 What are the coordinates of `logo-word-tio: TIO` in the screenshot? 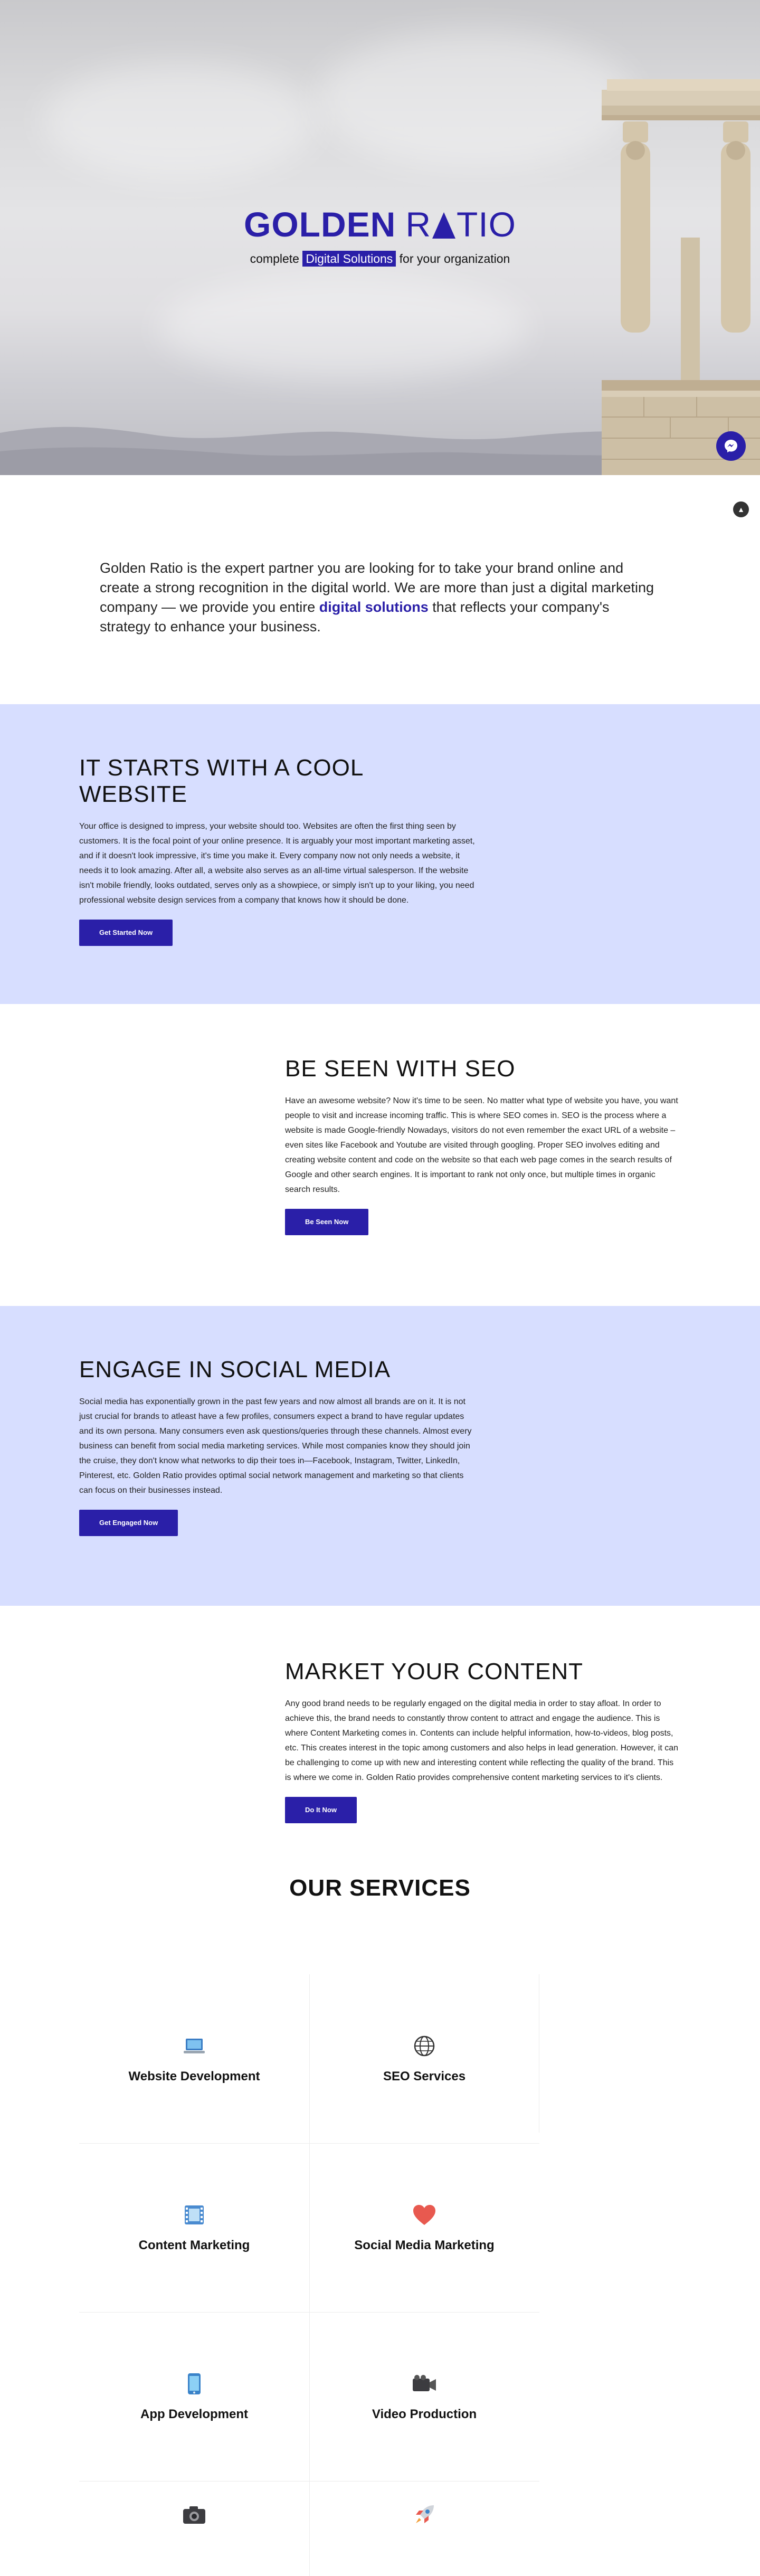 It's located at (486, 224).